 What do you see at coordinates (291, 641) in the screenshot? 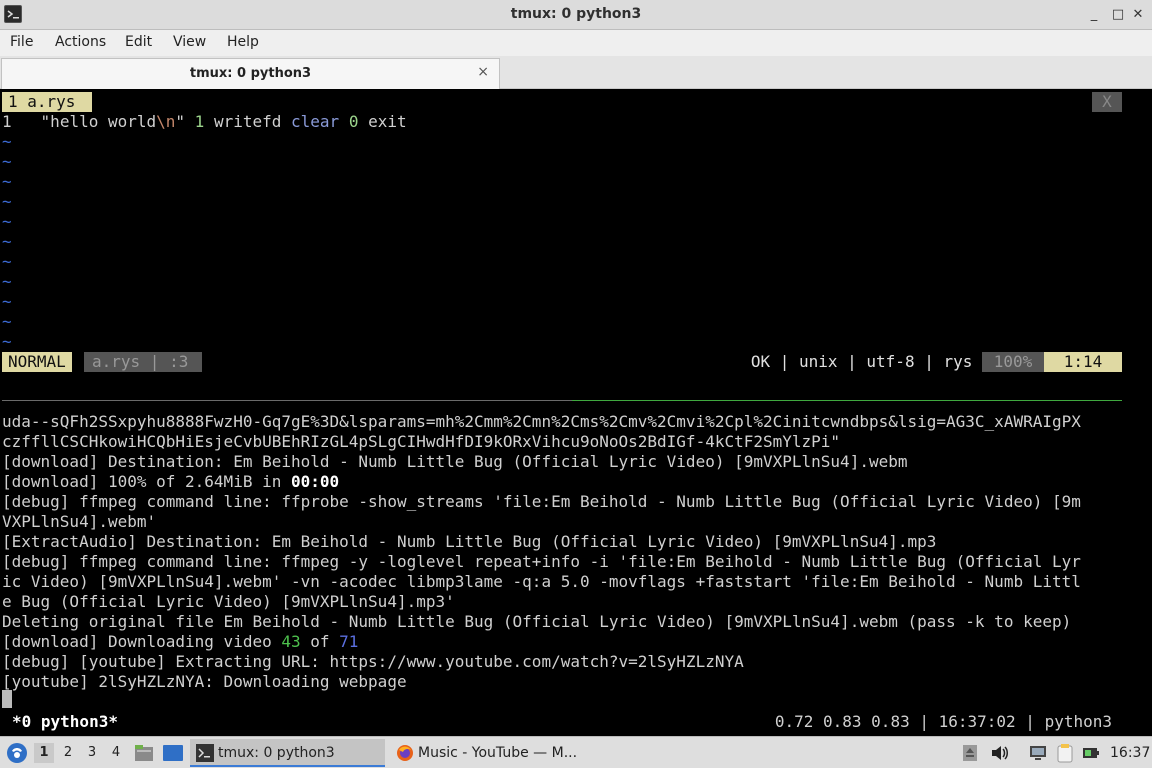
I see `downloading-current: 43` at bounding box center [291, 641].